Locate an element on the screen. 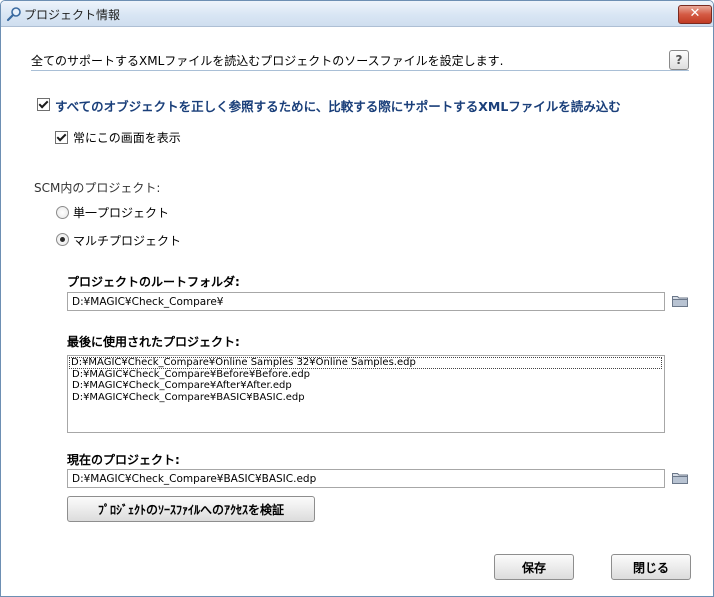 Image resolution: width=714 pixels, height=597 pixels. close-icon: ✕ is located at coordinates (695, 13).